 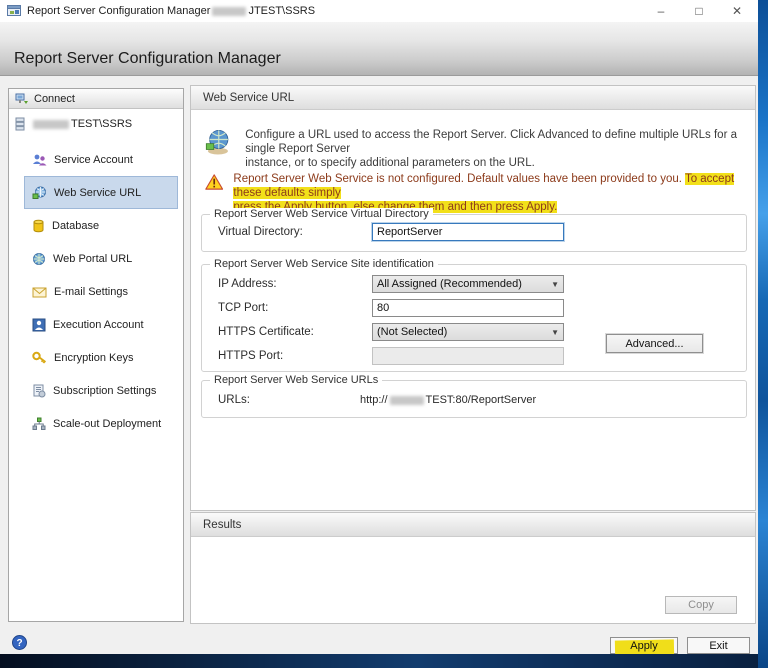 What do you see at coordinates (266, 332) in the screenshot?
I see `https-certificate-label: HTTPS Certificate:` at bounding box center [266, 332].